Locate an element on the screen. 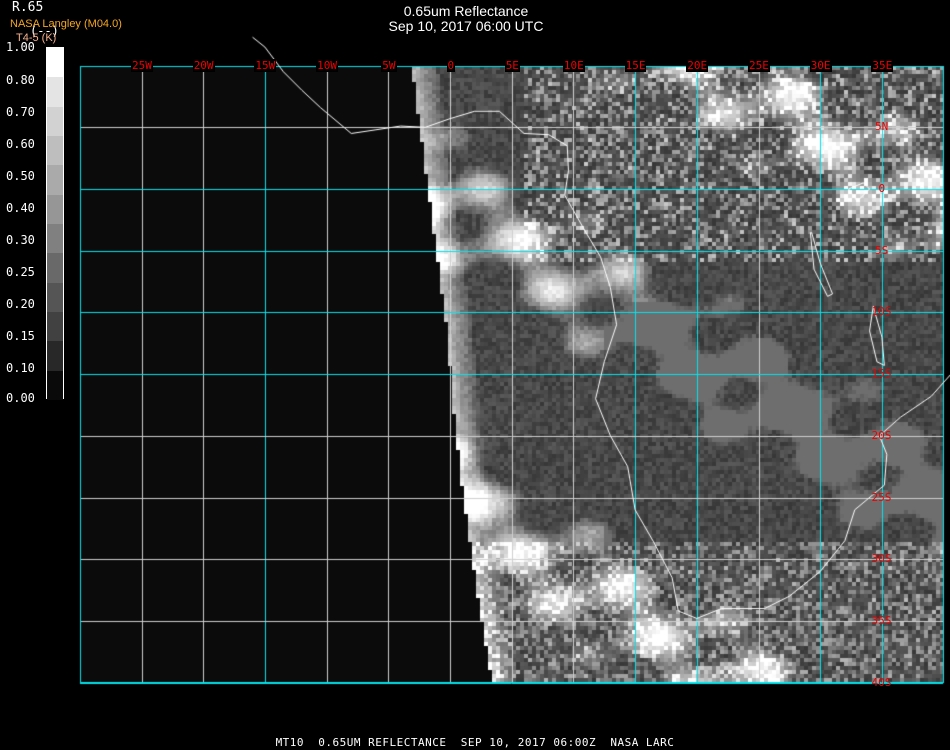  lat-label: 10S is located at coordinates (881, 312).